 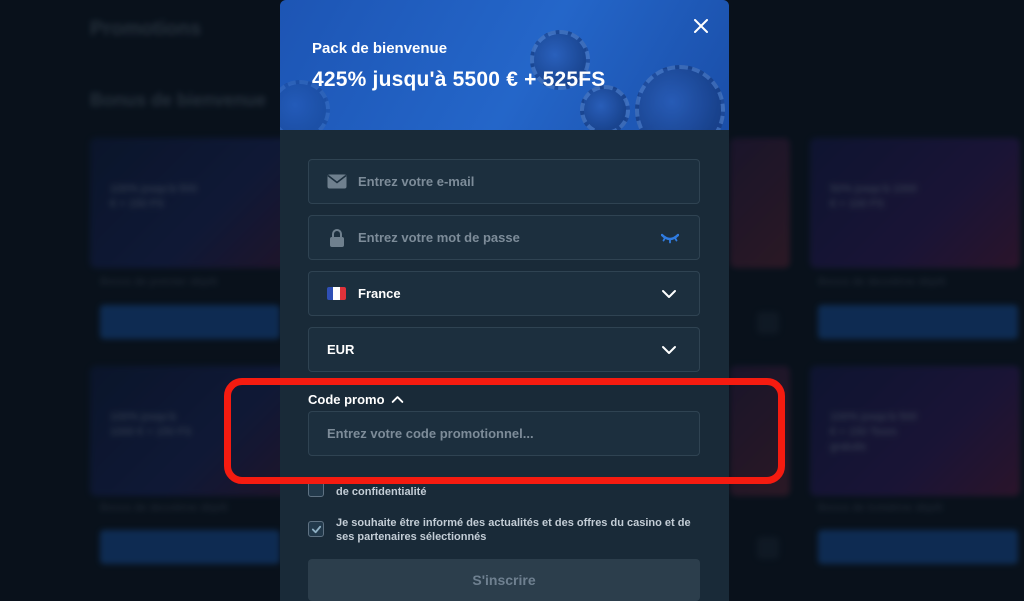 I want to click on email-placeholder: Entrez votre e-mail, so click(x=416, y=181).